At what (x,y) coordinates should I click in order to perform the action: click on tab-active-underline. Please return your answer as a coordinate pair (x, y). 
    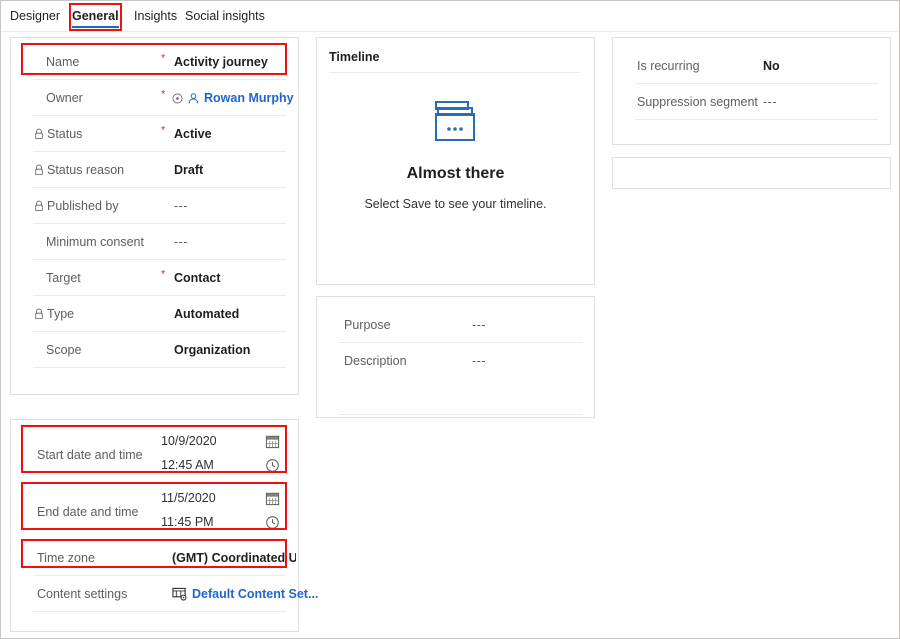
    Looking at the image, I should click on (95, 26).